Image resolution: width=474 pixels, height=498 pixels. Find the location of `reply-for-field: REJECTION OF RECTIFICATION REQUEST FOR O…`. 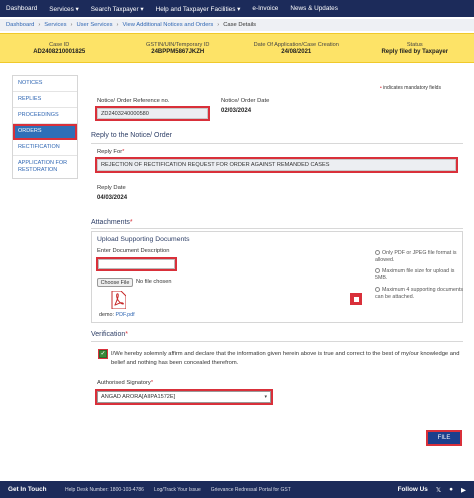

reply-for-field: REJECTION OF RECTIFICATION REQUEST FOR O… is located at coordinates (276, 165).